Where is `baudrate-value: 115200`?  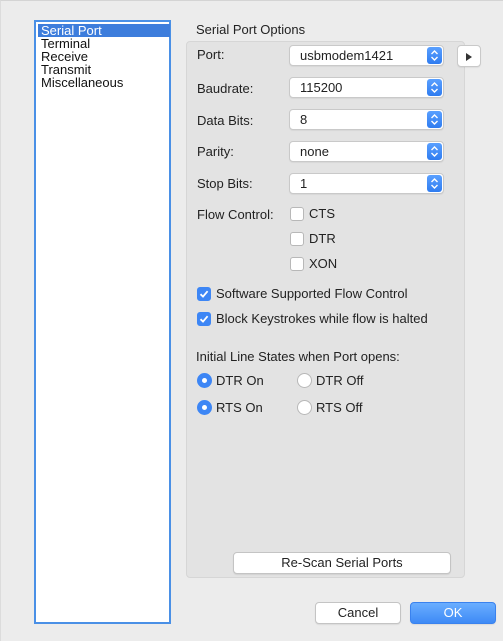
baudrate-value: 115200 is located at coordinates (321, 87).